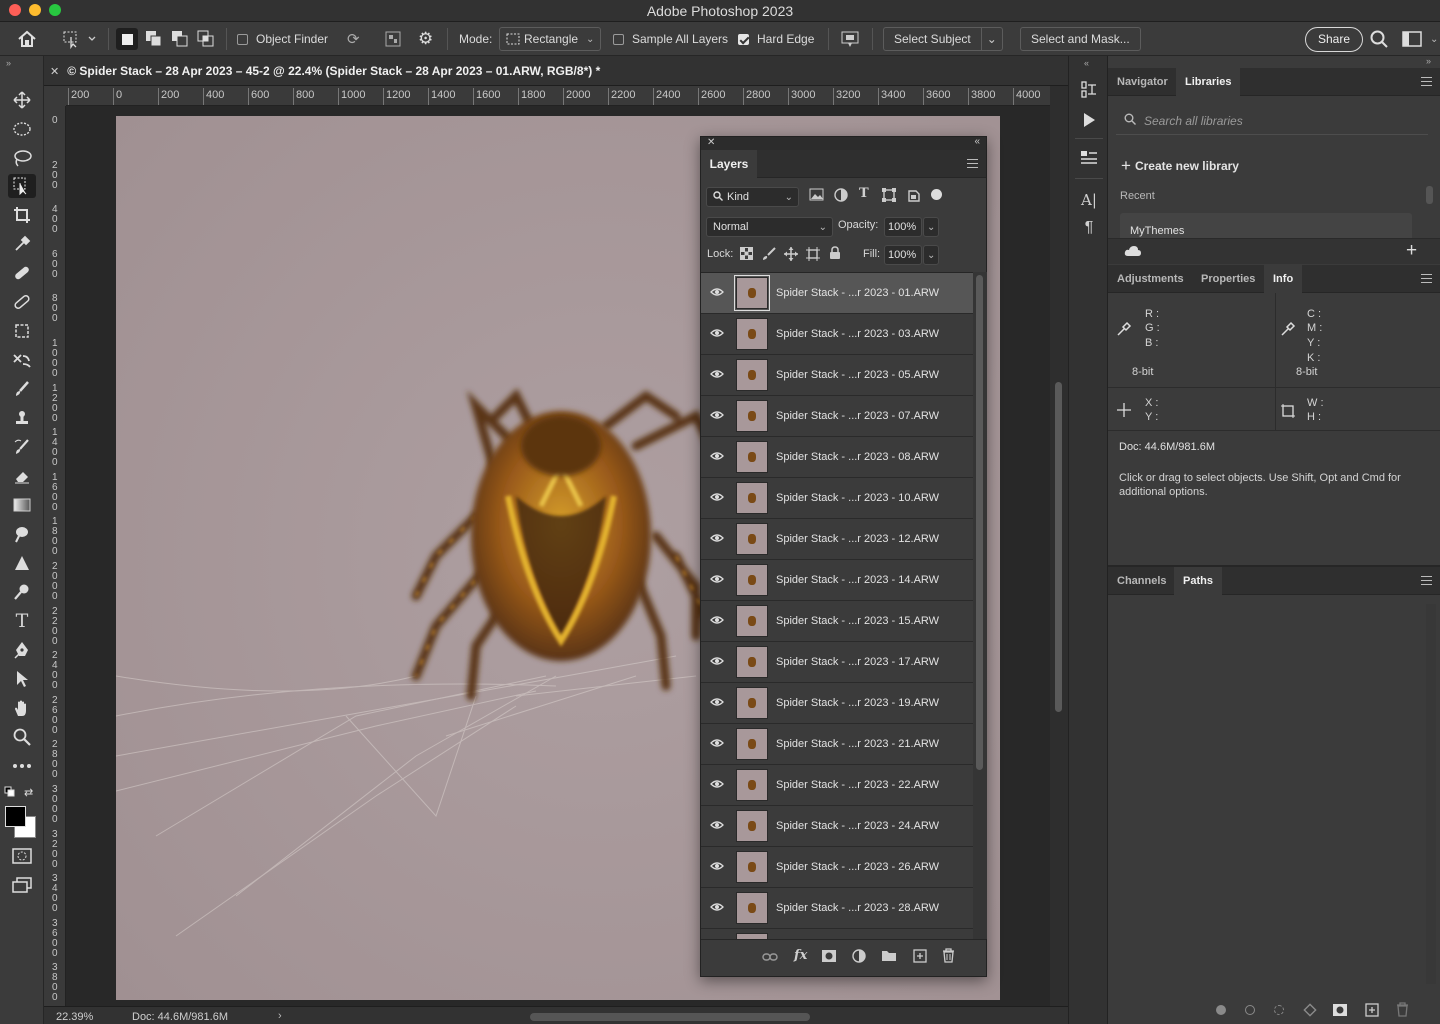 The width and height of the screenshot is (1440, 1024). I want to click on gear-icon: ⚙, so click(425, 39).